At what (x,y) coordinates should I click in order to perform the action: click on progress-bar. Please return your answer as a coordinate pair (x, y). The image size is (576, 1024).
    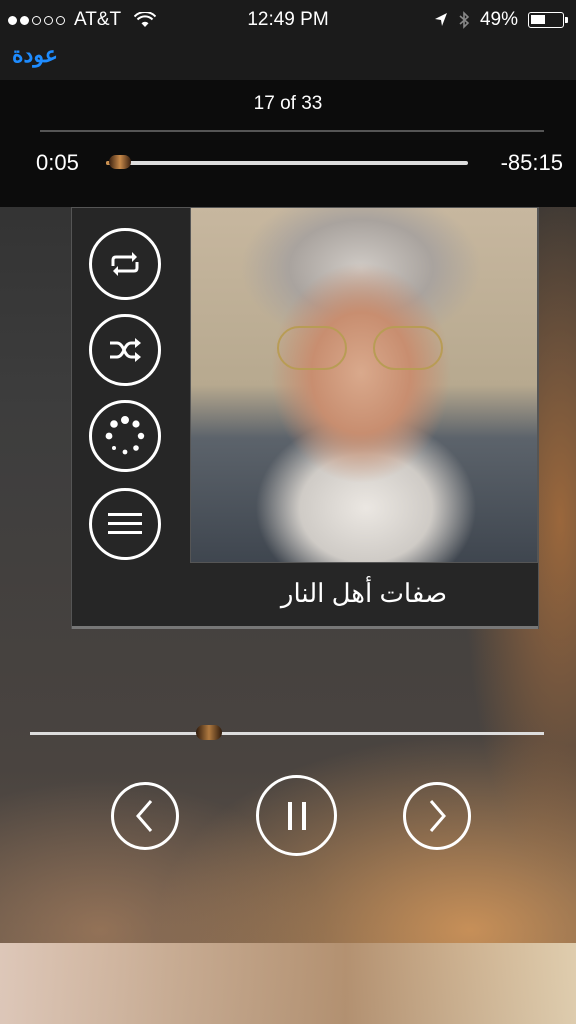
    Looking at the image, I should click on (287, 163).